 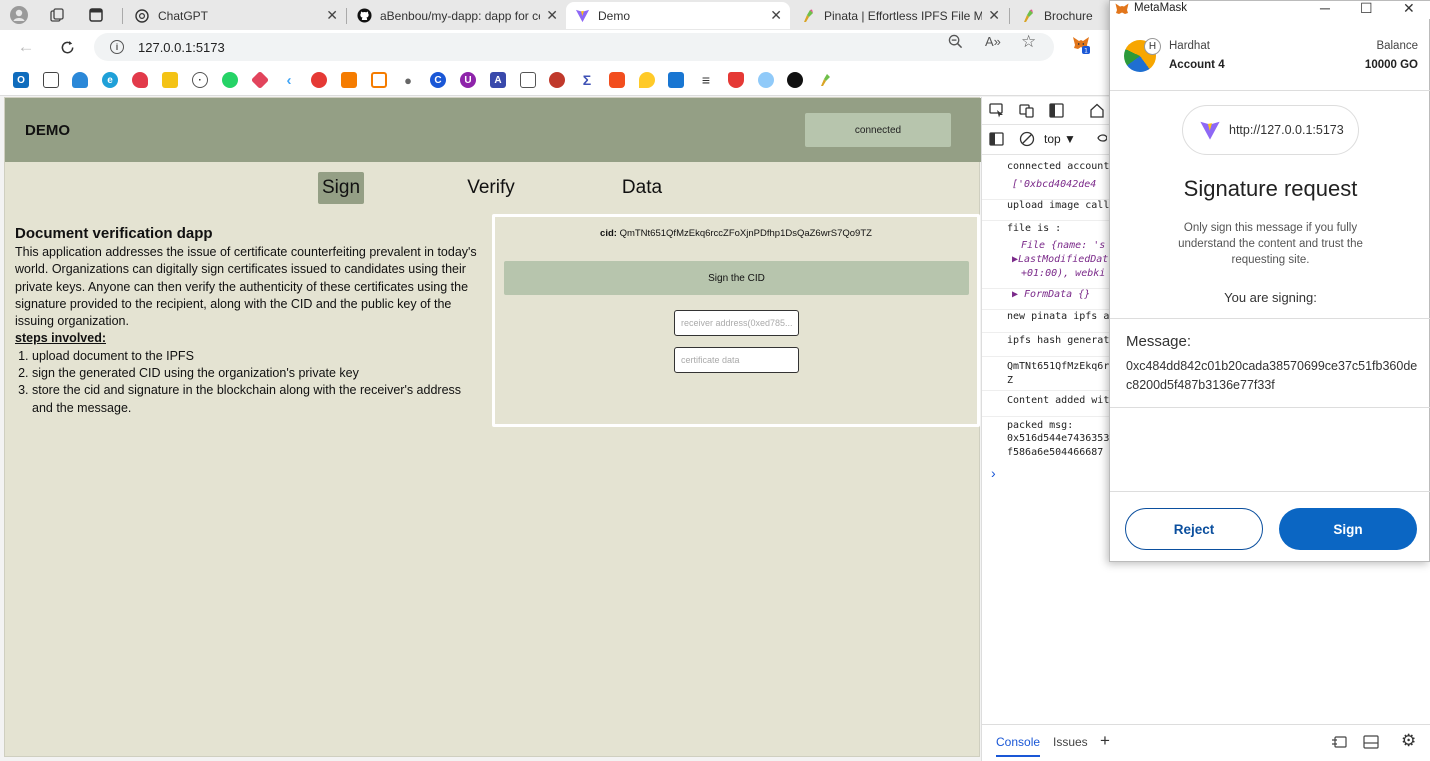 I want to click on tab-brochure: Brochure, so click(x=1061, y=15).